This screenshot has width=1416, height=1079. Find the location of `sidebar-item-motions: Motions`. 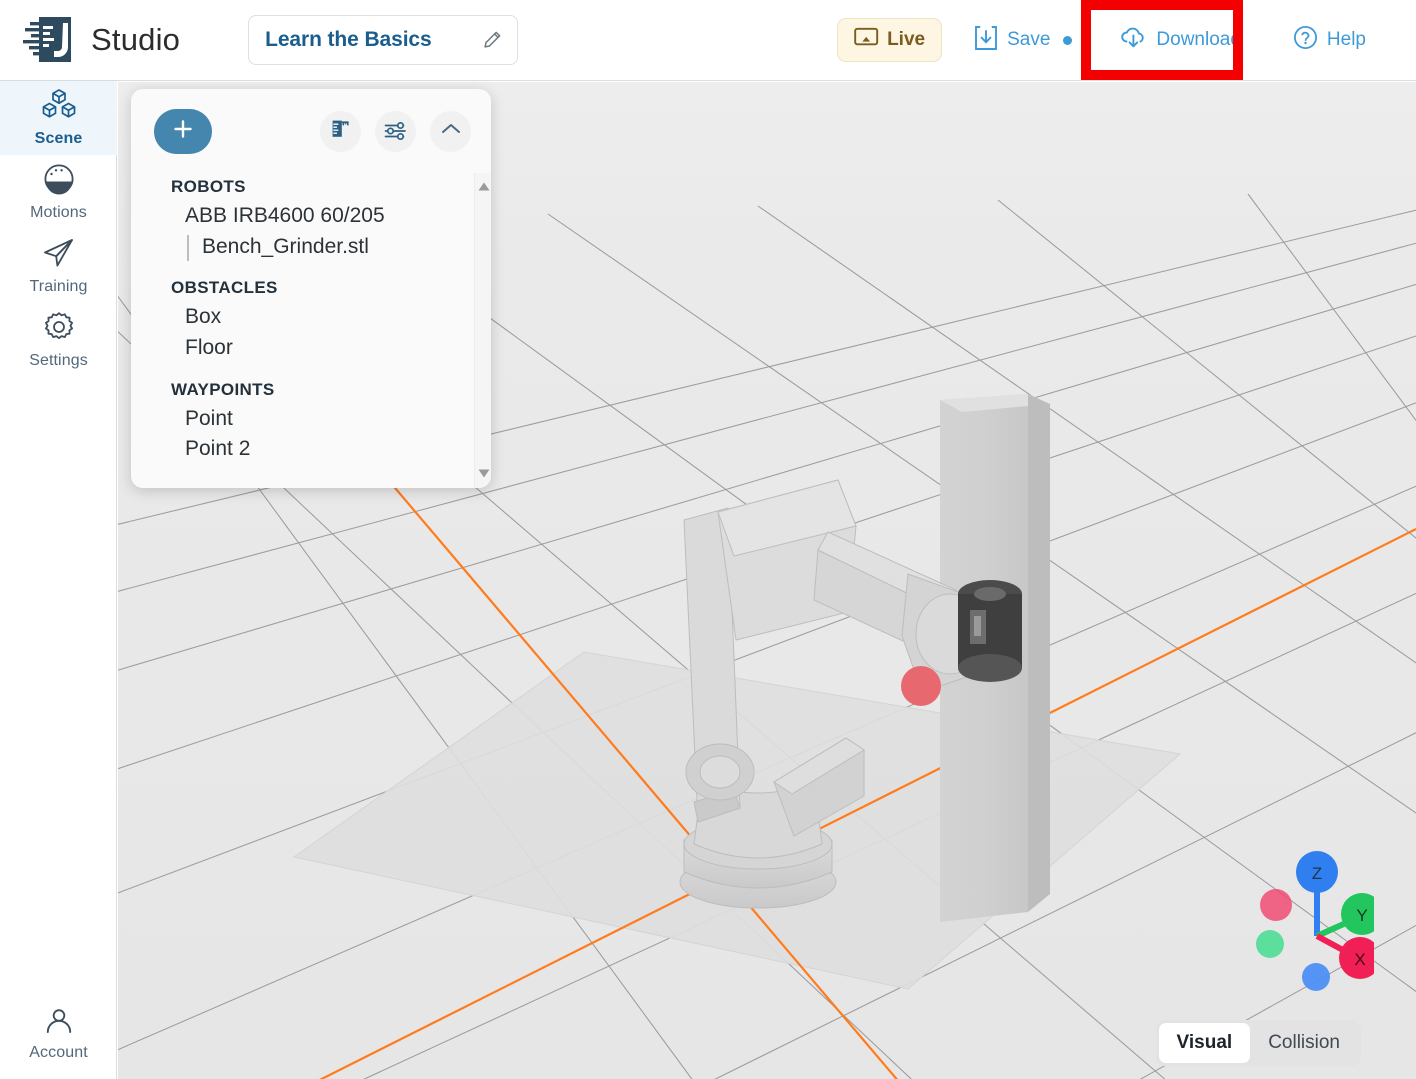

sidebar-item-motions: Motions is located at coordinates (58, 192).